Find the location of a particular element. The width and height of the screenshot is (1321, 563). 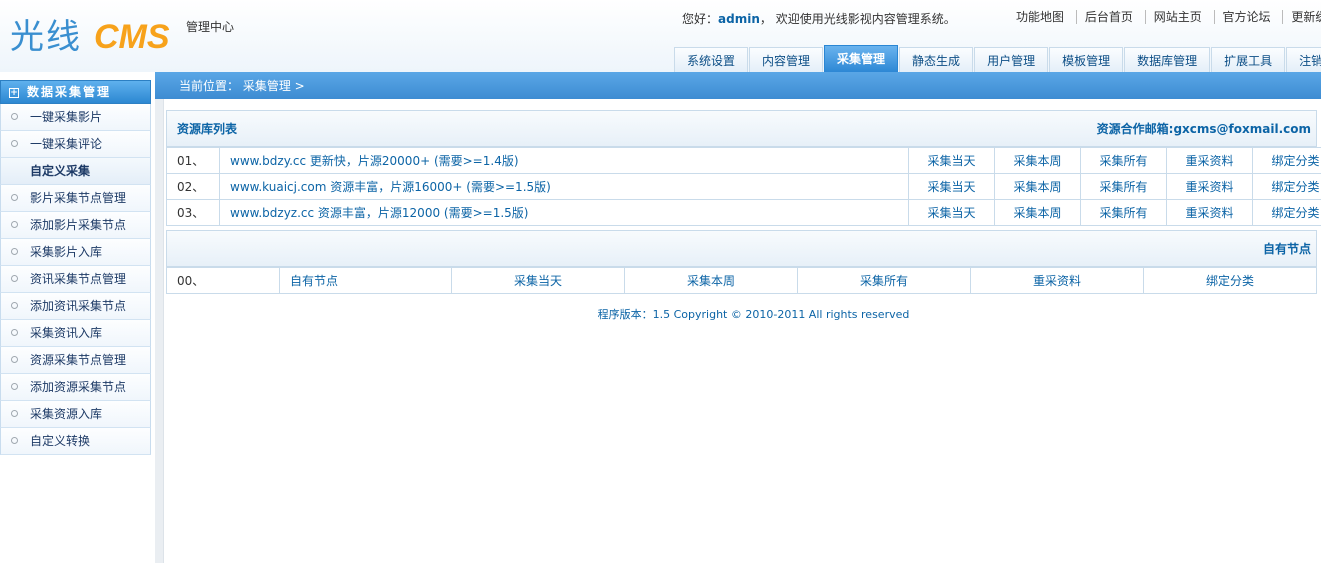

top-link-function-map: 功能地图 is located at coordinates (1040, 17).